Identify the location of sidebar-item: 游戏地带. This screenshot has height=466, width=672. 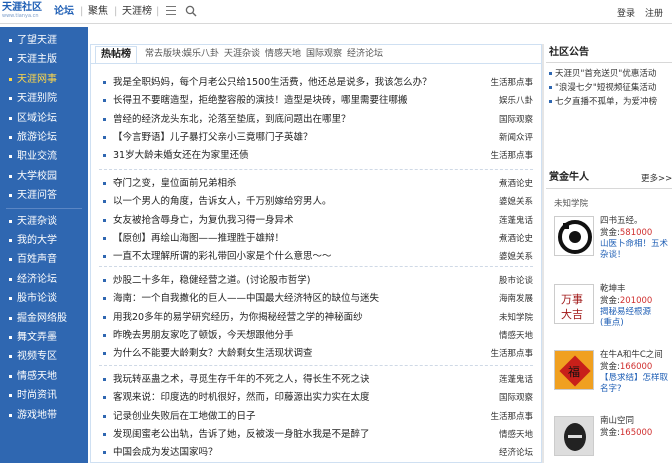
(44, 415).